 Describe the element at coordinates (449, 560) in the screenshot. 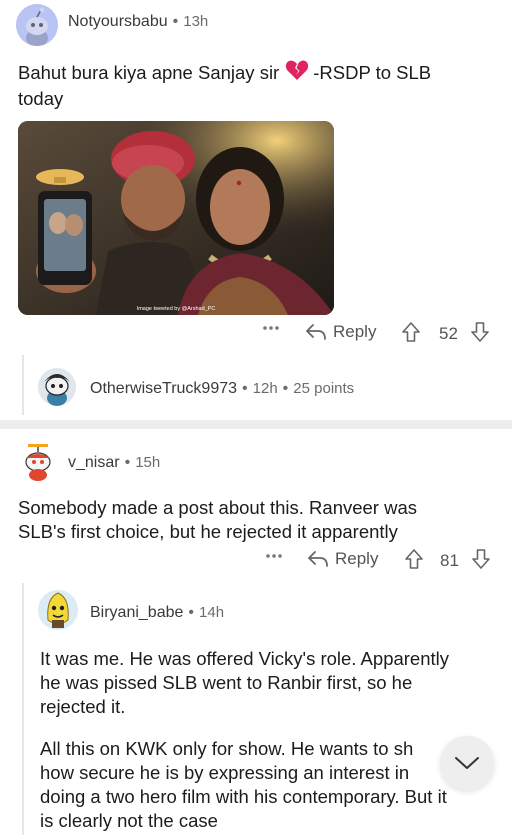

I see `vote-count: 81` at that location.